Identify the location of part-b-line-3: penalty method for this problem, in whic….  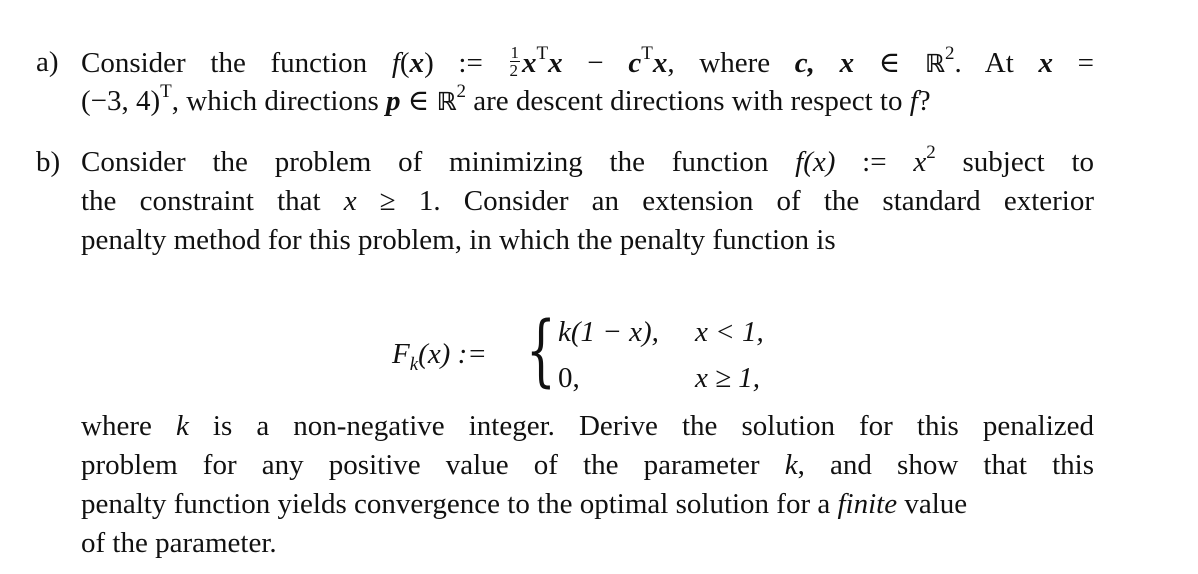
(458, 240).